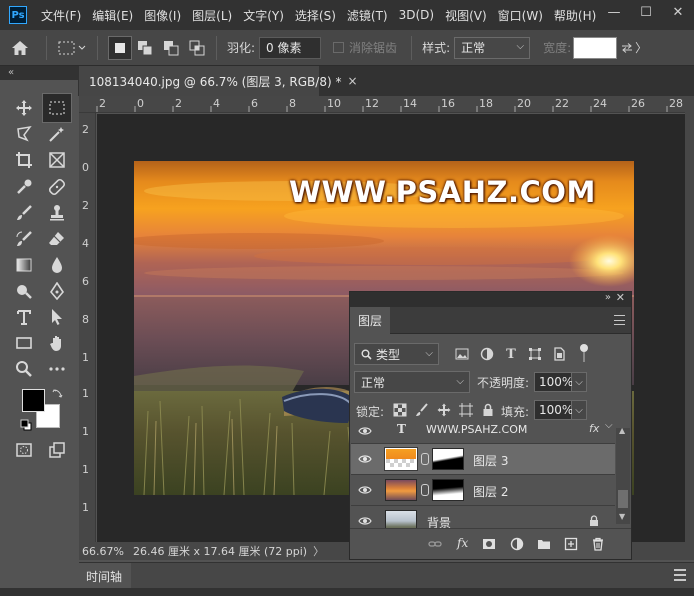  I want to click on style-label: 样式:, so click(436, 48).